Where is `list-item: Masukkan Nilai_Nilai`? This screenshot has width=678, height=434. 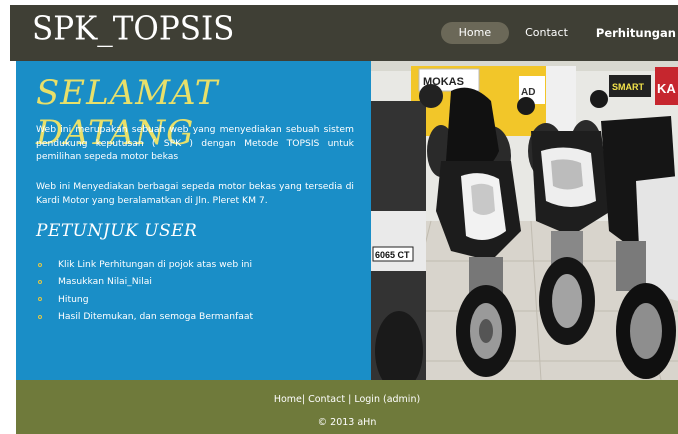 list-item: Masukkan Nilai_Nilai is located at coordinates (144, 281).